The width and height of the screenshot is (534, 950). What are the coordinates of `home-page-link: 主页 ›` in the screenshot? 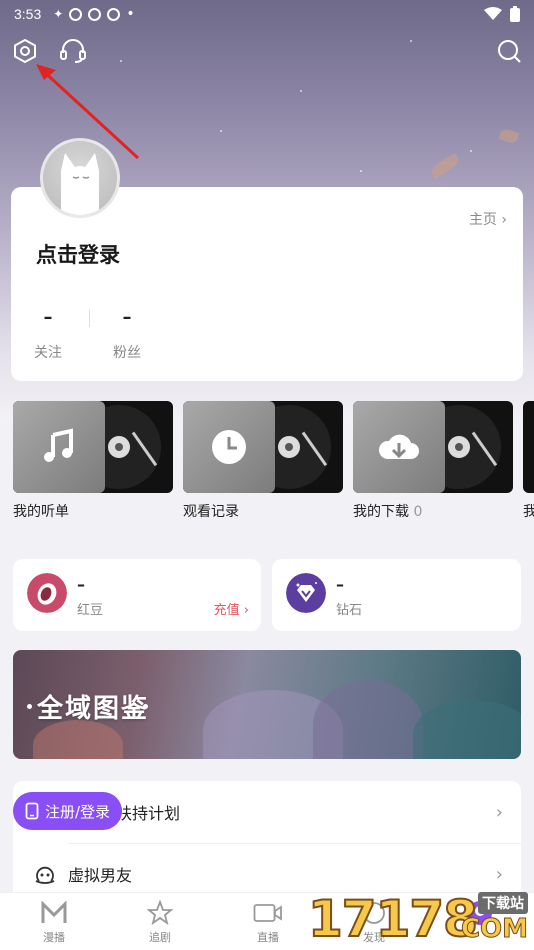 It's located at (488, 219).